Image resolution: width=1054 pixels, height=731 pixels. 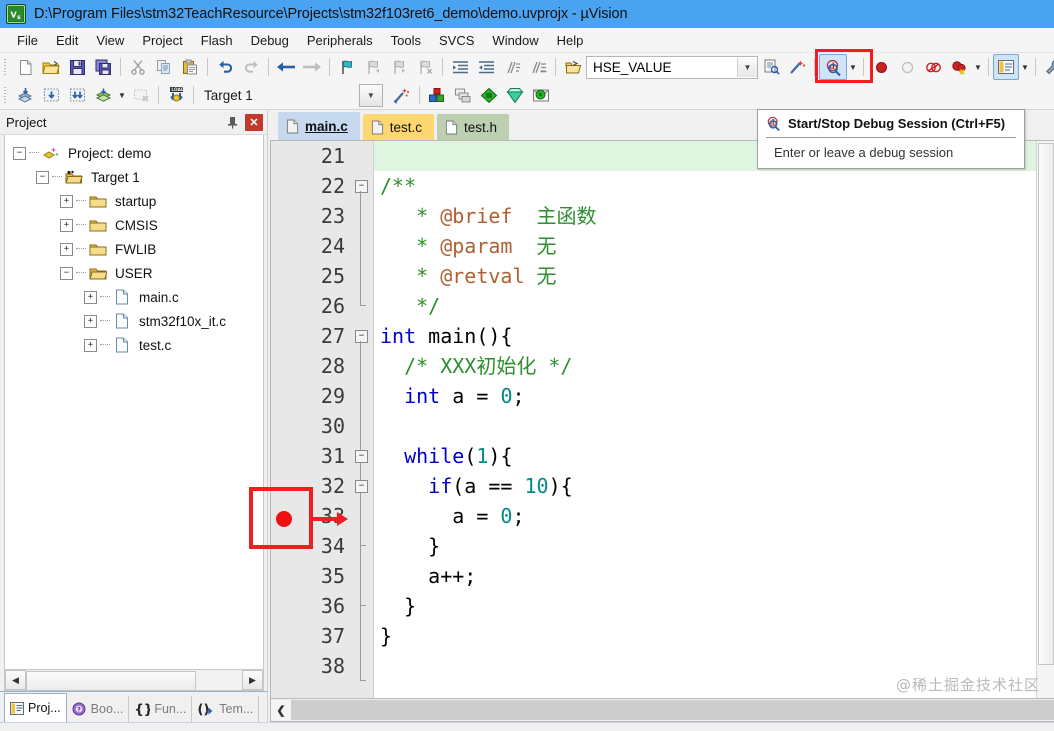 What do you see at coordinates (705, 366) in the screenshot?
I see `code-line: /* XXX初始化 */` at bounding box center [705, 366].